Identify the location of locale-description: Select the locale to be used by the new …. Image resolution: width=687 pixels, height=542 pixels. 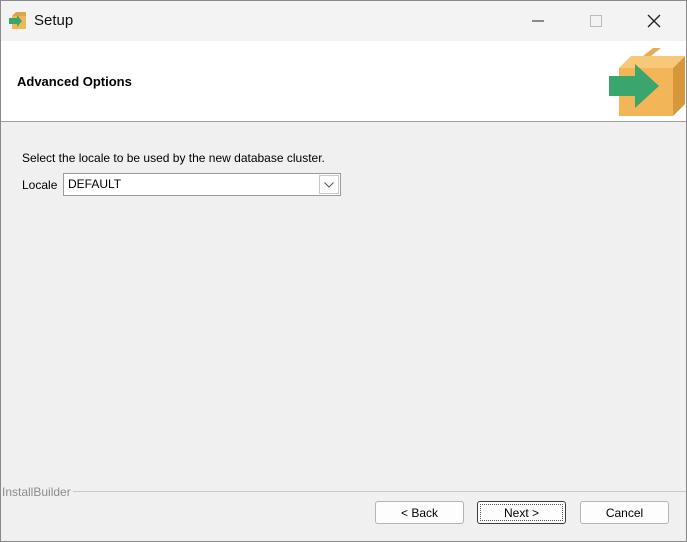
(173, 158).